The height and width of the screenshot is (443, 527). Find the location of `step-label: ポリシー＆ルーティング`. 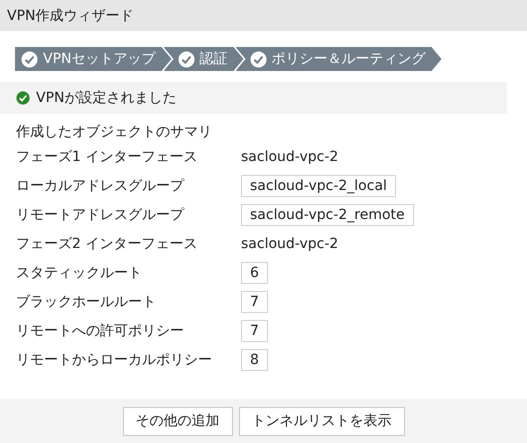

step-label: ポリシー＆ルーティング is located at coordinates (349, 59).